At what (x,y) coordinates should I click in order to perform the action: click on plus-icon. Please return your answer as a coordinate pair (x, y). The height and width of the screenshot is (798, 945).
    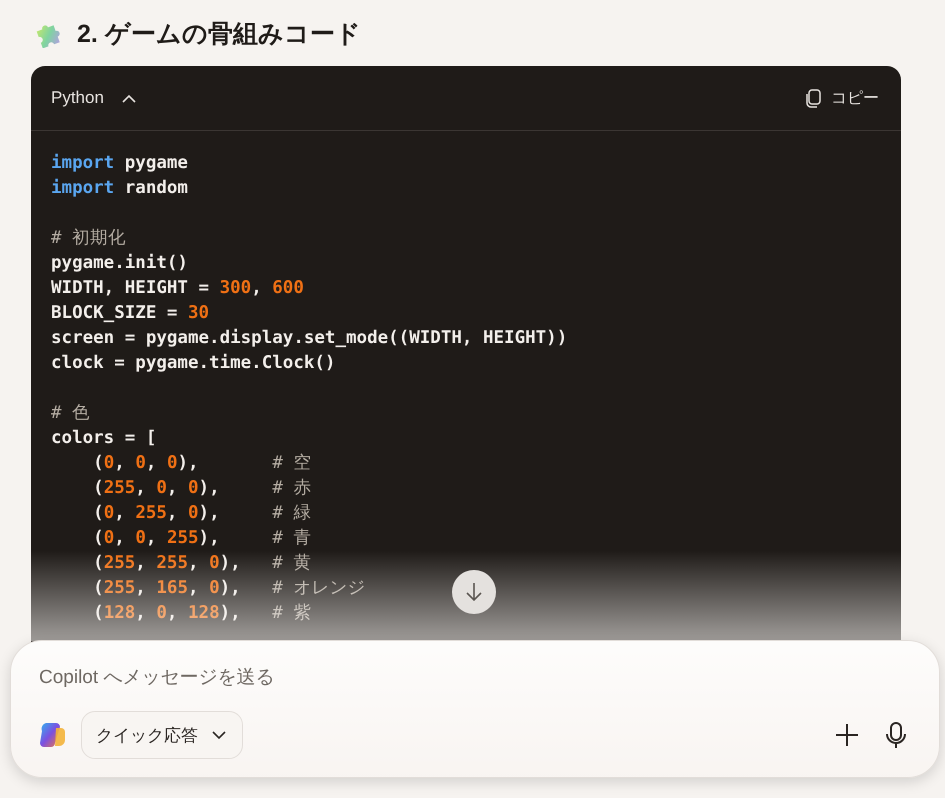
    Looking at the image, I should click on (847, 735).